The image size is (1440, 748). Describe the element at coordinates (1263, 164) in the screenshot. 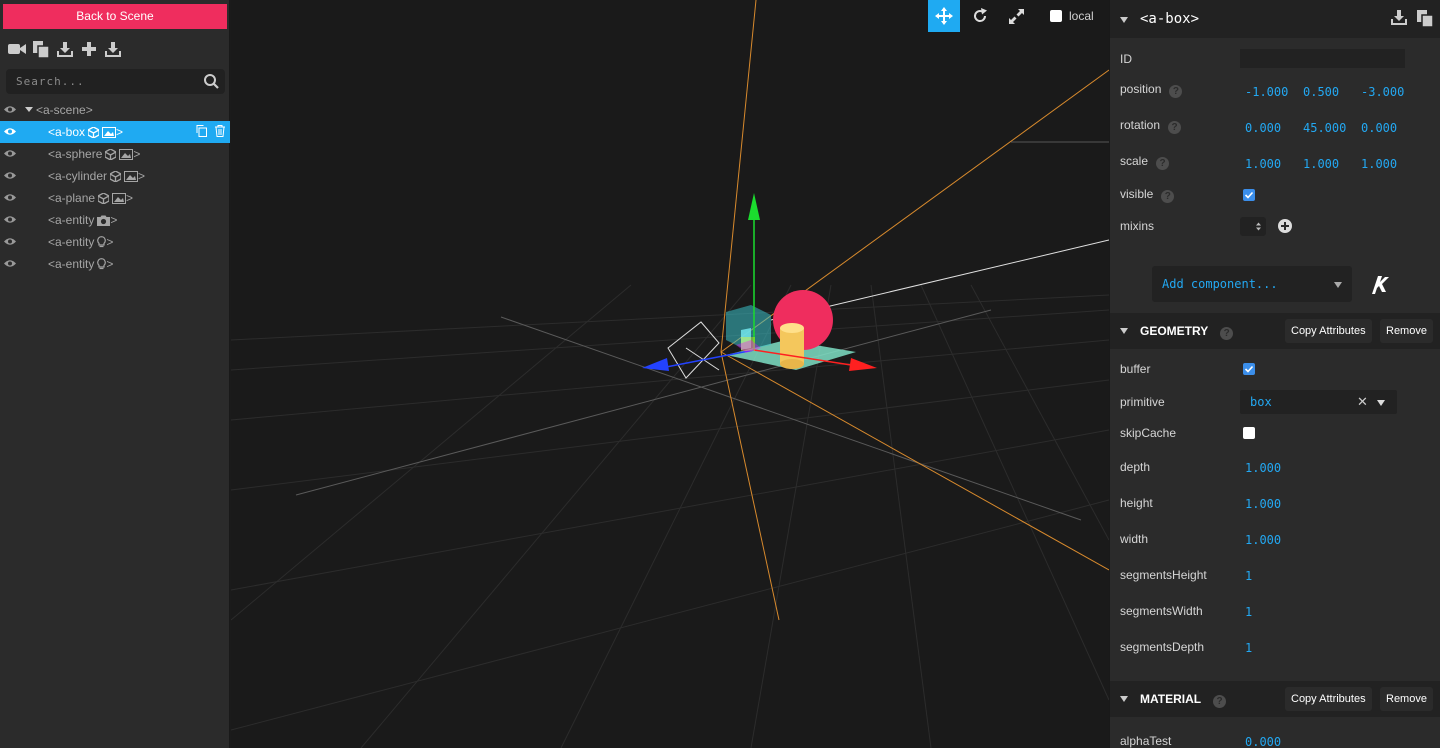

I see `scale-x-input: 1.000` at that location.